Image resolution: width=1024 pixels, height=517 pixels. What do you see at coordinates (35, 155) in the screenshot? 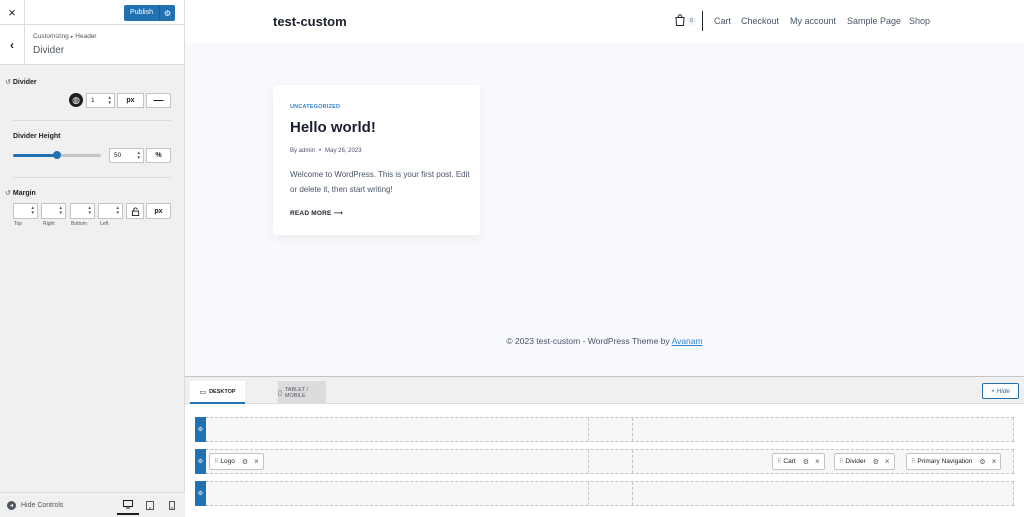
I see `slider-fill` at bounding box center [35, 155].